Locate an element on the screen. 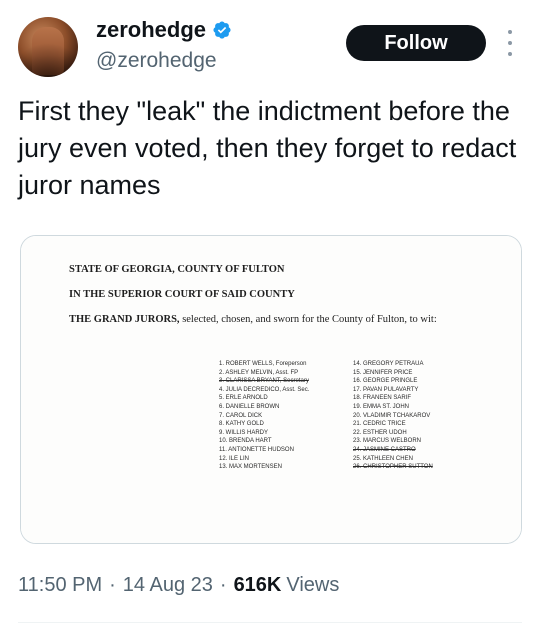 The image size is (540, 629). author-name-row: zerohedge is located at coordinates (164, 30).